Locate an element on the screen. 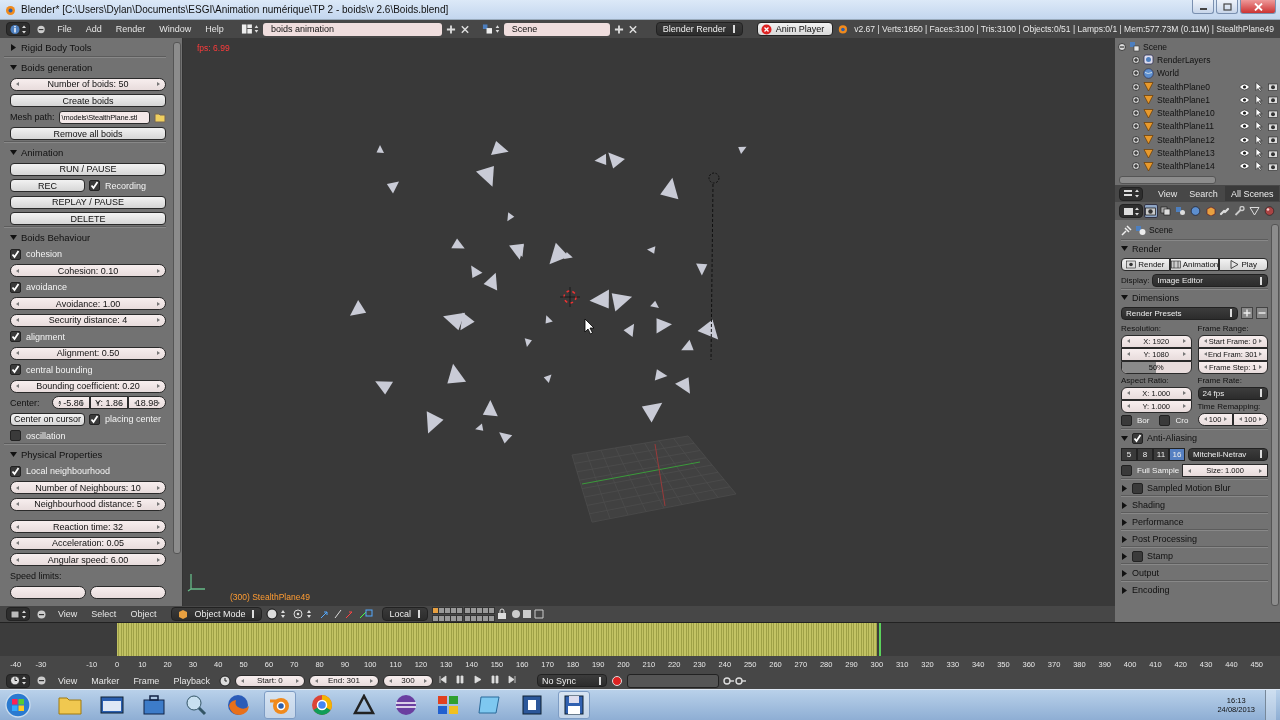 This screenshot has width=1280, height=720. number-field: Start: 0 is located at coordinates (269, 680).